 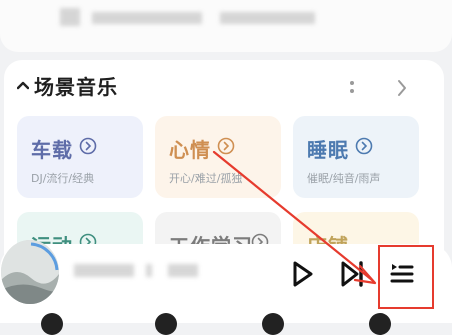 What do you see at coordinates (402, 88) in the screenshot?
I see `chevron-right-icon` at bounding box center [402, 88].